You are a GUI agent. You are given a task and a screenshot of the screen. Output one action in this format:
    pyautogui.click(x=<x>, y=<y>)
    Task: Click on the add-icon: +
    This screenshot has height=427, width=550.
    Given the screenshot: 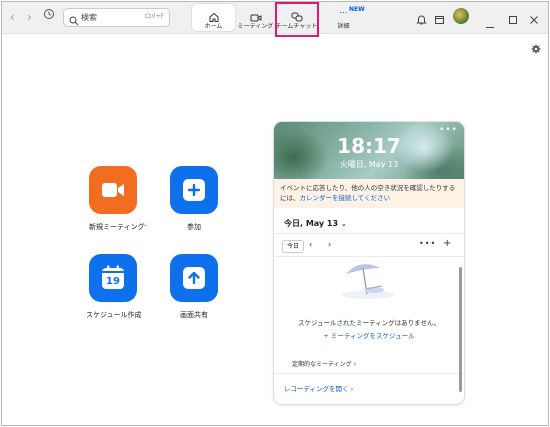 What is the action you would take?
    pyautogui.click(x=447, y=243)
    